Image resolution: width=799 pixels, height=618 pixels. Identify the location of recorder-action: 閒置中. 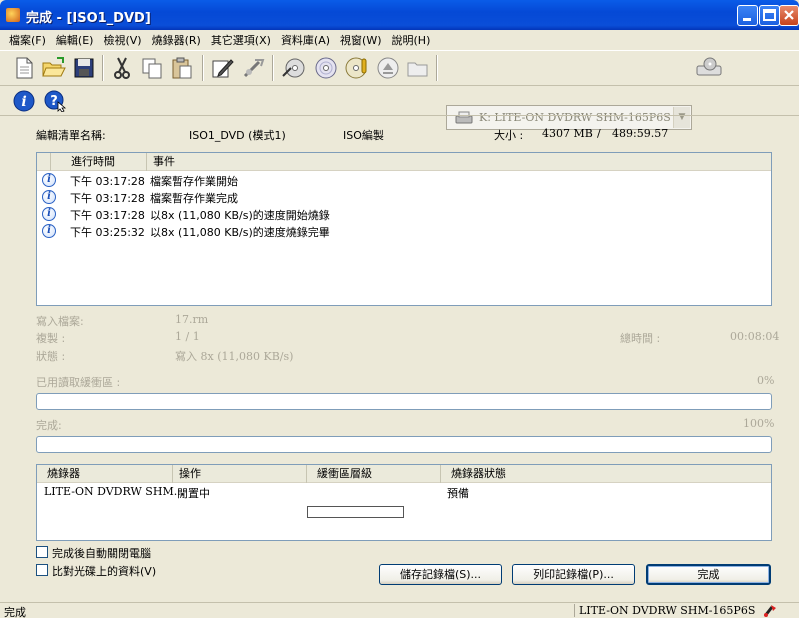
(193, 493).